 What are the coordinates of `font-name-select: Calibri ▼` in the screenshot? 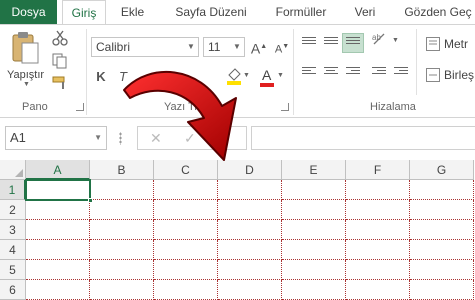 It's located at (145, 47).